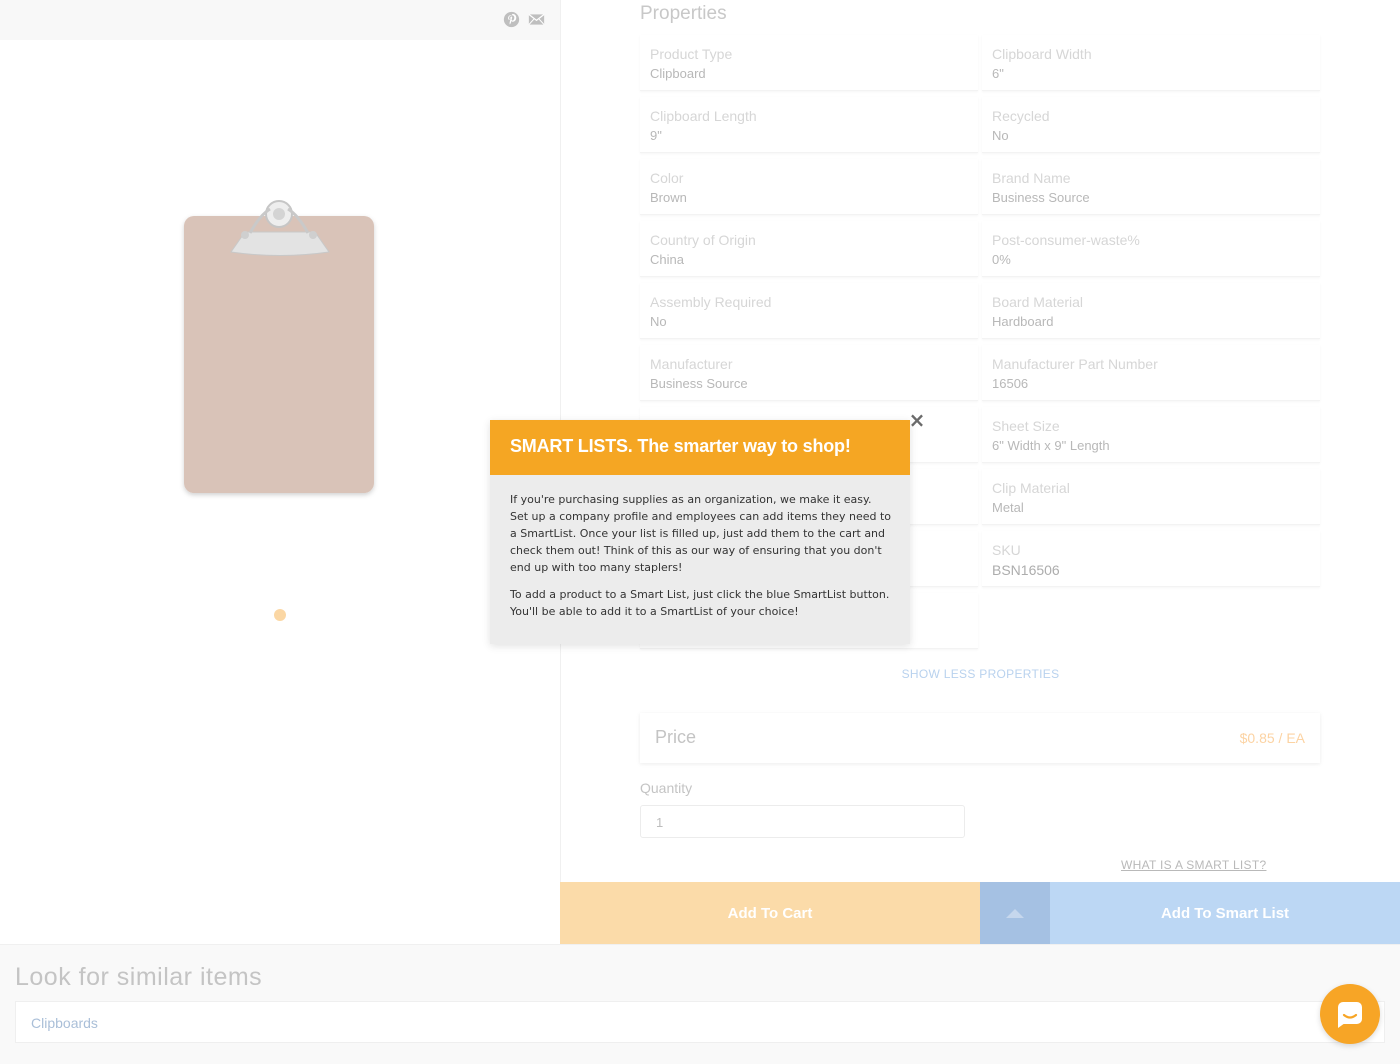 This screenshot has width=1400, height=1064. What do you see at coordinates (711, 302) in the screenshot?
I see `property-label: Assembly Required` at bounding box center [711, 302].